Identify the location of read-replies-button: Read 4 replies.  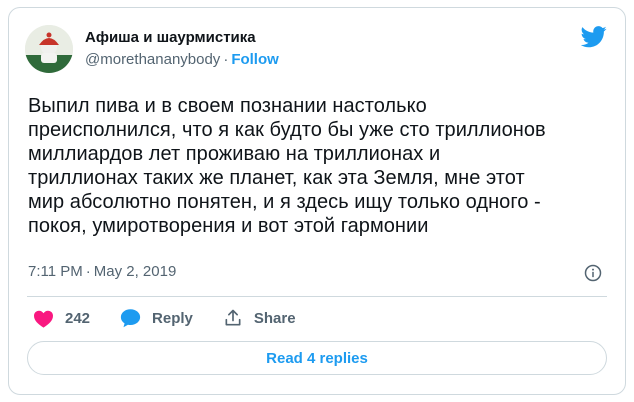
(317, 358).